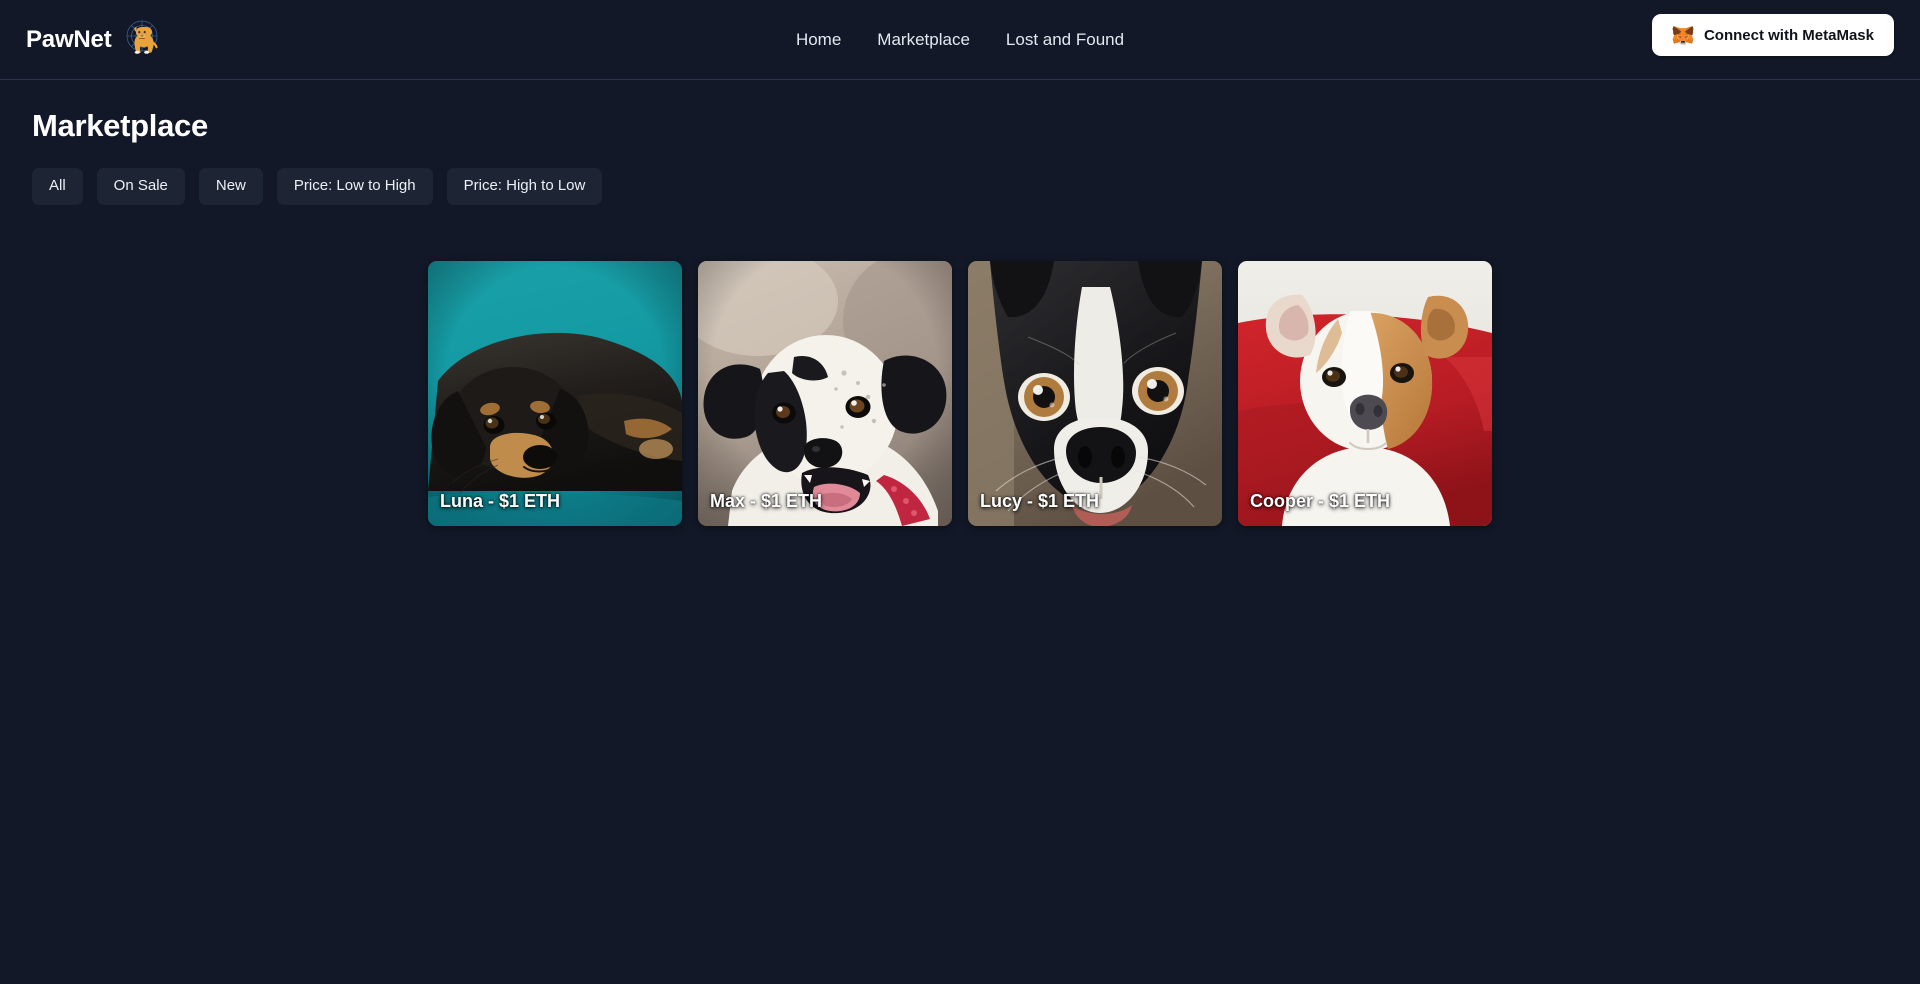 The image size is (1920, 984). Describe the element at coordinates (120, 125) in the screenshot. I see `page-title: Marketplace` at that location.